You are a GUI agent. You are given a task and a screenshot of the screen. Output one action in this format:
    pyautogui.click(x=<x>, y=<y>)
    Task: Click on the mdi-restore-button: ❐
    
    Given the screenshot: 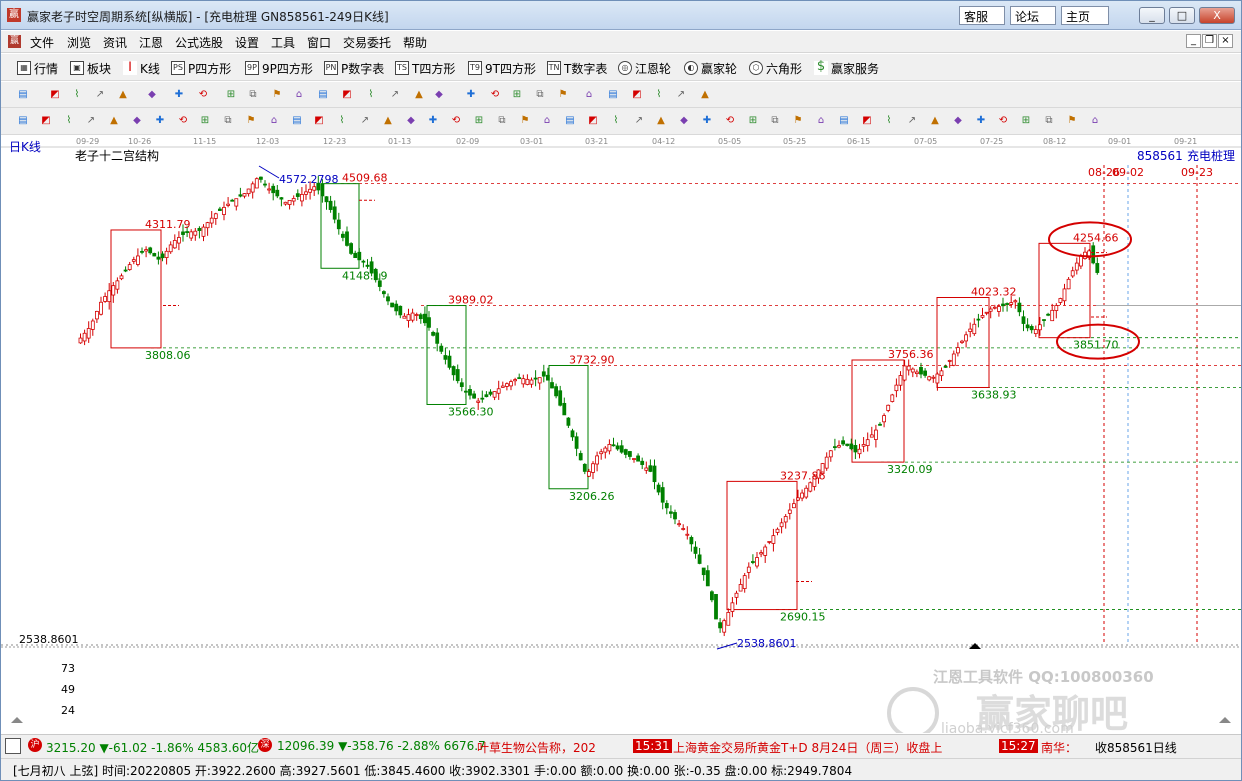 What is the action you would take?
    pyautogui.click(x=1209, y=41)
    